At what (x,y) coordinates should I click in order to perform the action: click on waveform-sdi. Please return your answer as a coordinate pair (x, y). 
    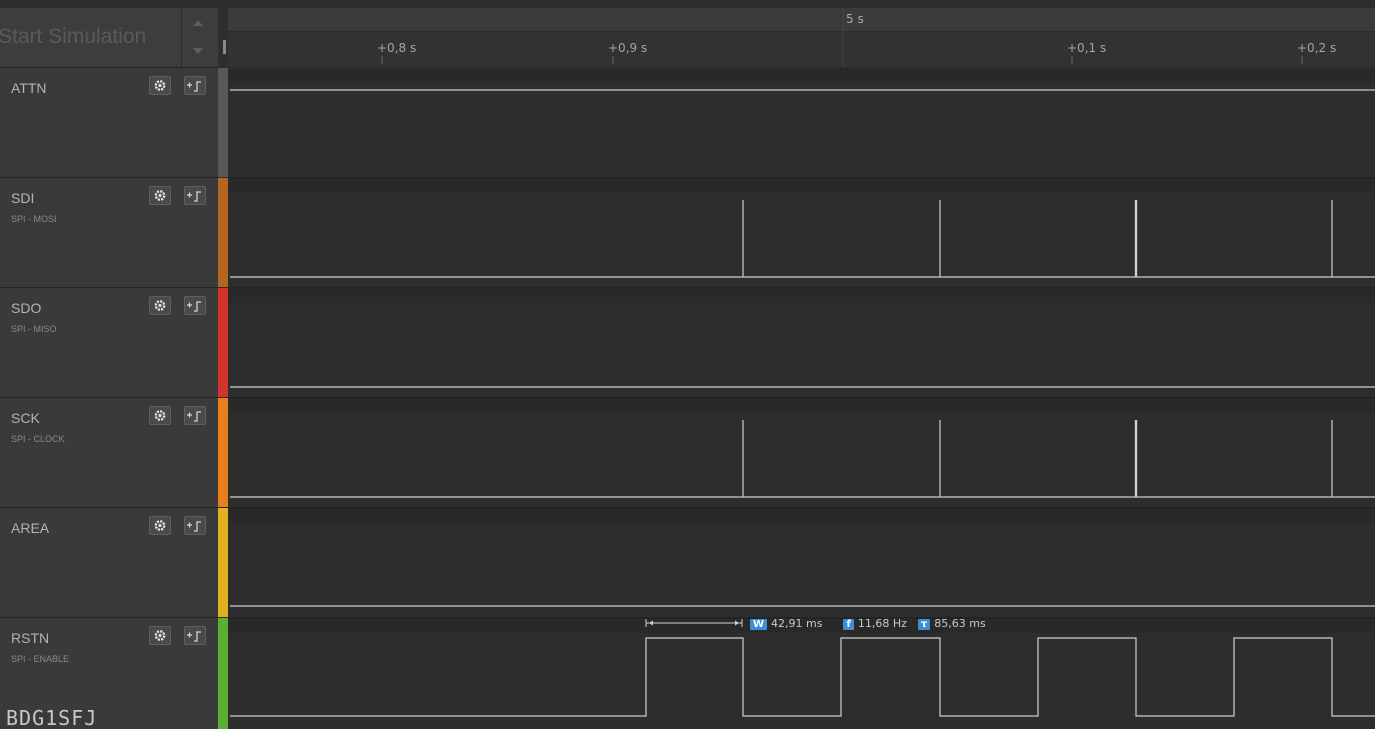
    Looking at the image, I should click on (802, 239).